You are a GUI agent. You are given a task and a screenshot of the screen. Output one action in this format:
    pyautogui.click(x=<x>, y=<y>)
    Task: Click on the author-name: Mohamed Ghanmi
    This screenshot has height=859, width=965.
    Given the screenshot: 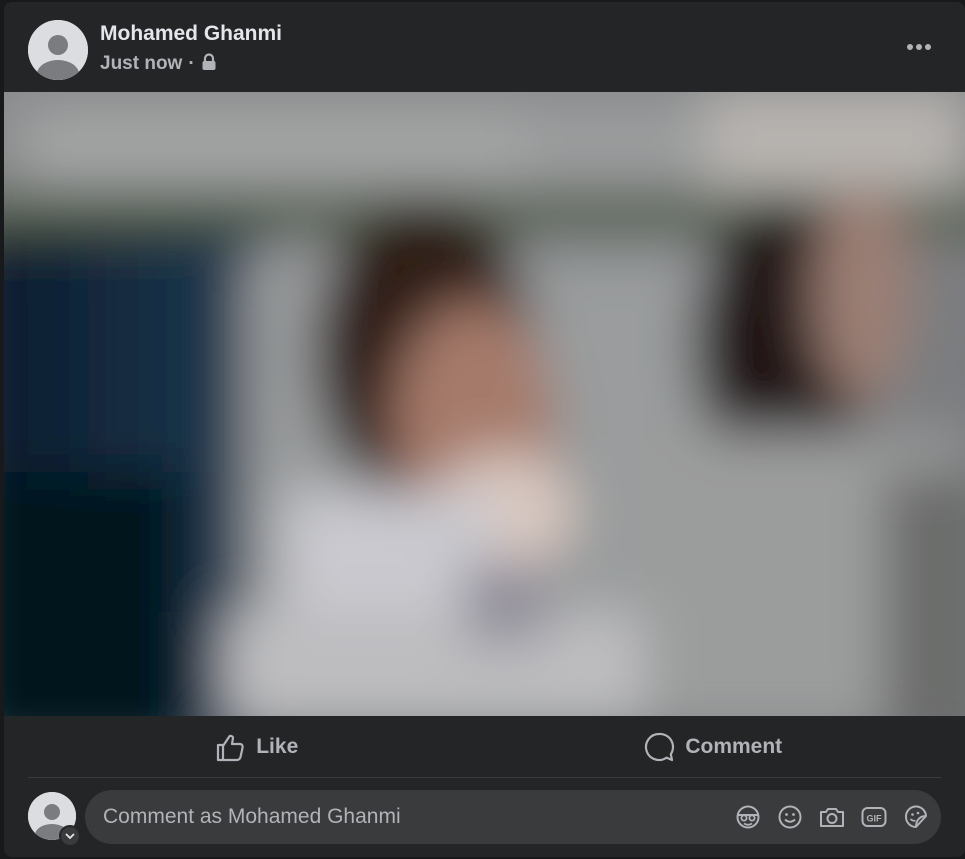 What is the action you would take?
    pyautogui.click(x=191, y=34)
    